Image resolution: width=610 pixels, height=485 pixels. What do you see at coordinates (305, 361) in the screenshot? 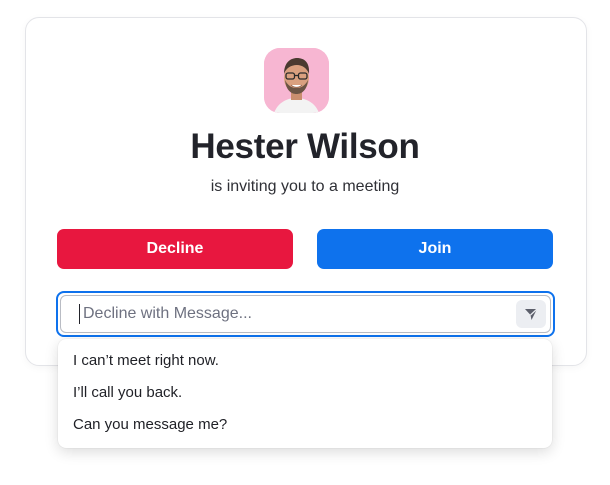
I see `quick-reply-item: I can’t meet right now.` at bounding box center [305, 361].